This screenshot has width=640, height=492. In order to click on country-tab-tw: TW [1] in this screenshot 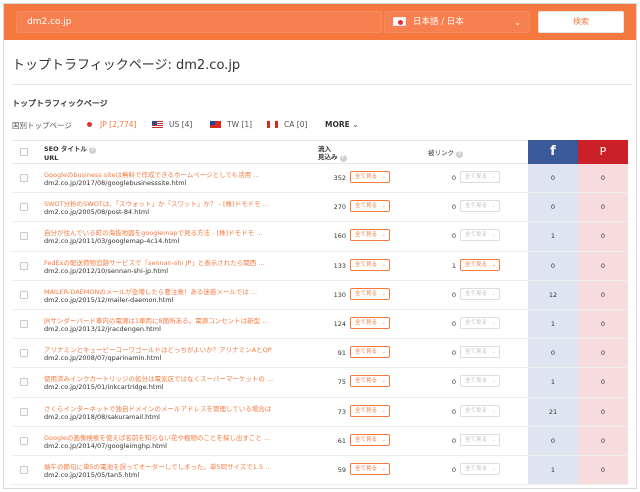, I will do `click(231, 124)`.